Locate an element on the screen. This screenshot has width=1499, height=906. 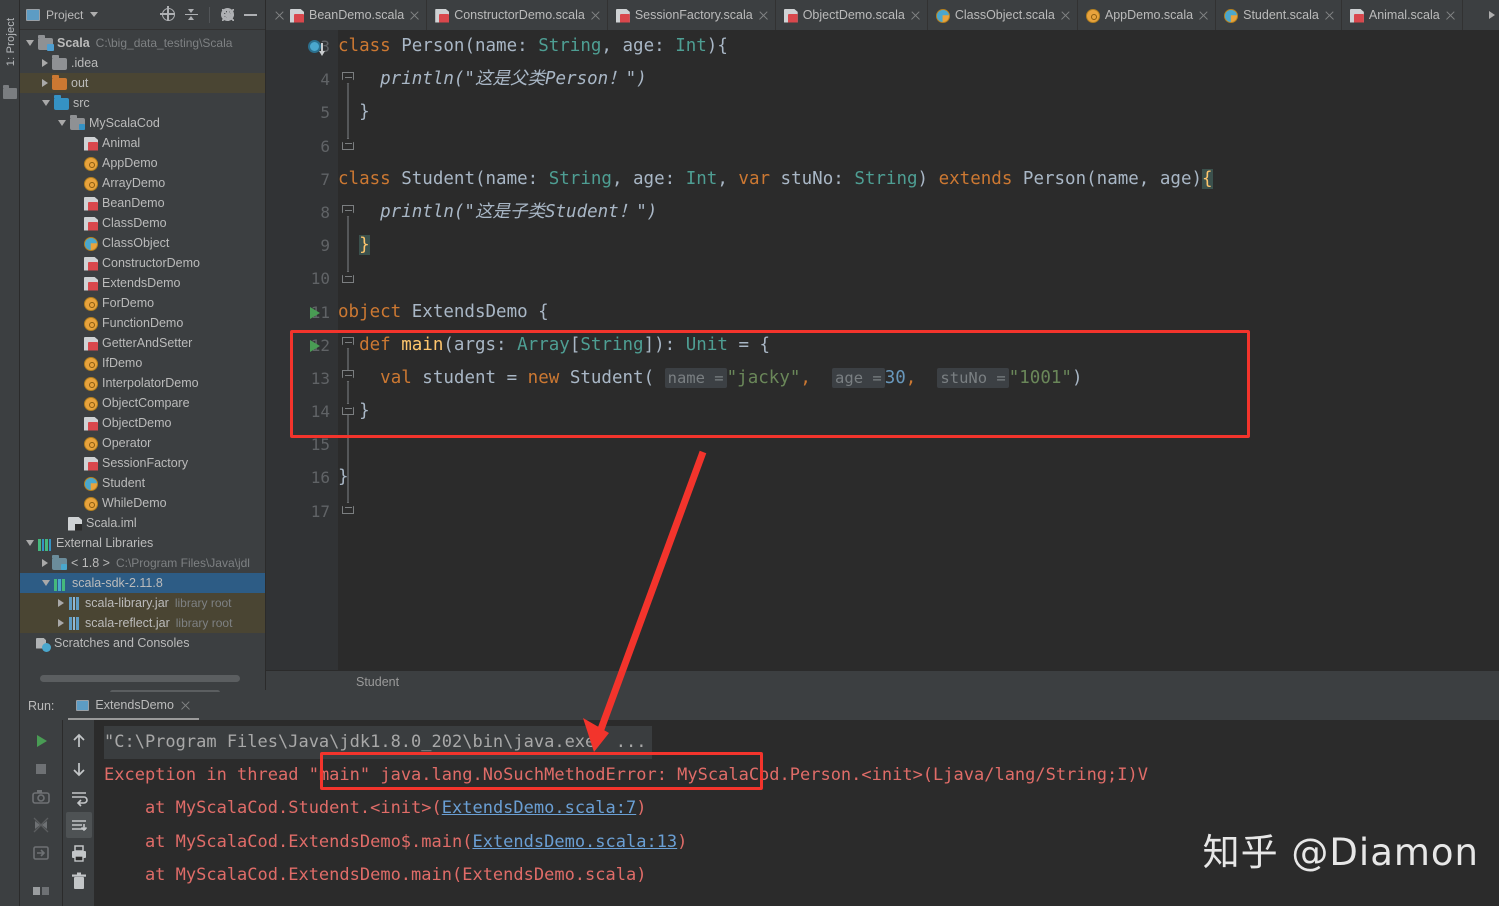
layout-icon is located at coordinates (41, 891).